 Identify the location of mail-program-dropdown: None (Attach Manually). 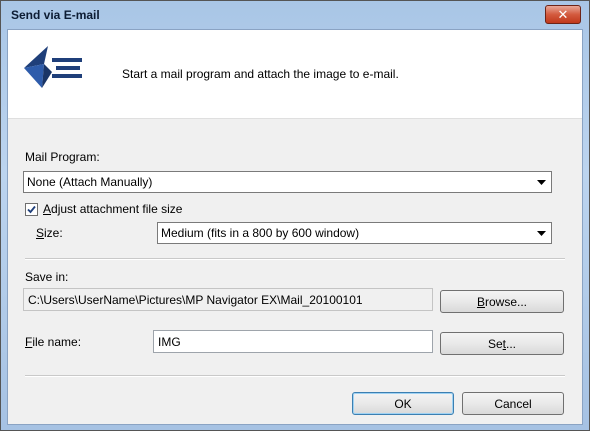
(287, 182).